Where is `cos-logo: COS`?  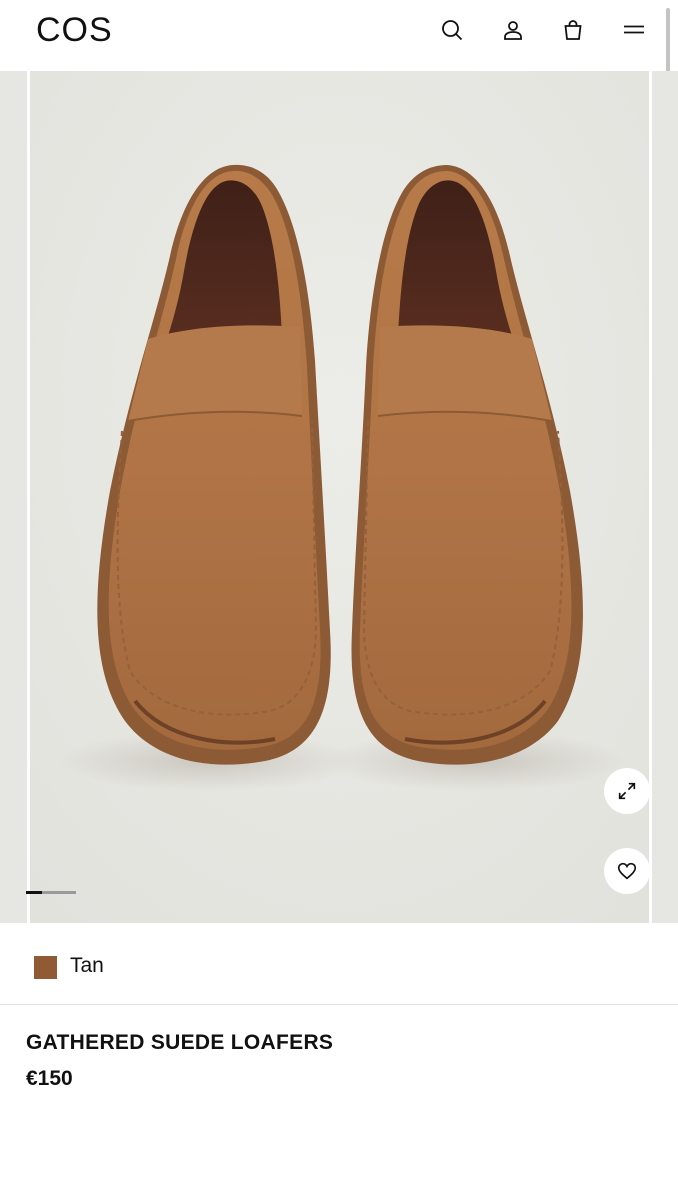 cos-logo: COS is located at coordinates (74, 30).